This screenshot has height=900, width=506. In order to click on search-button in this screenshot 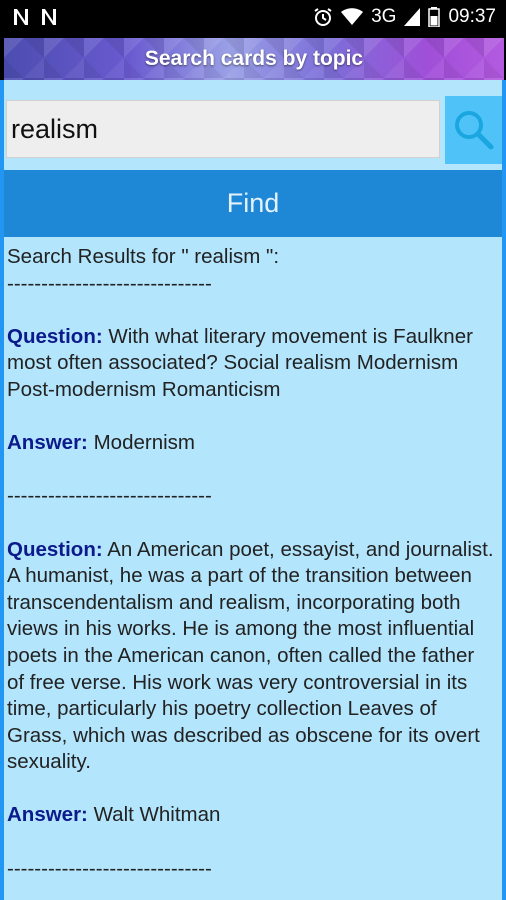, I will do `click(473, 130)`.